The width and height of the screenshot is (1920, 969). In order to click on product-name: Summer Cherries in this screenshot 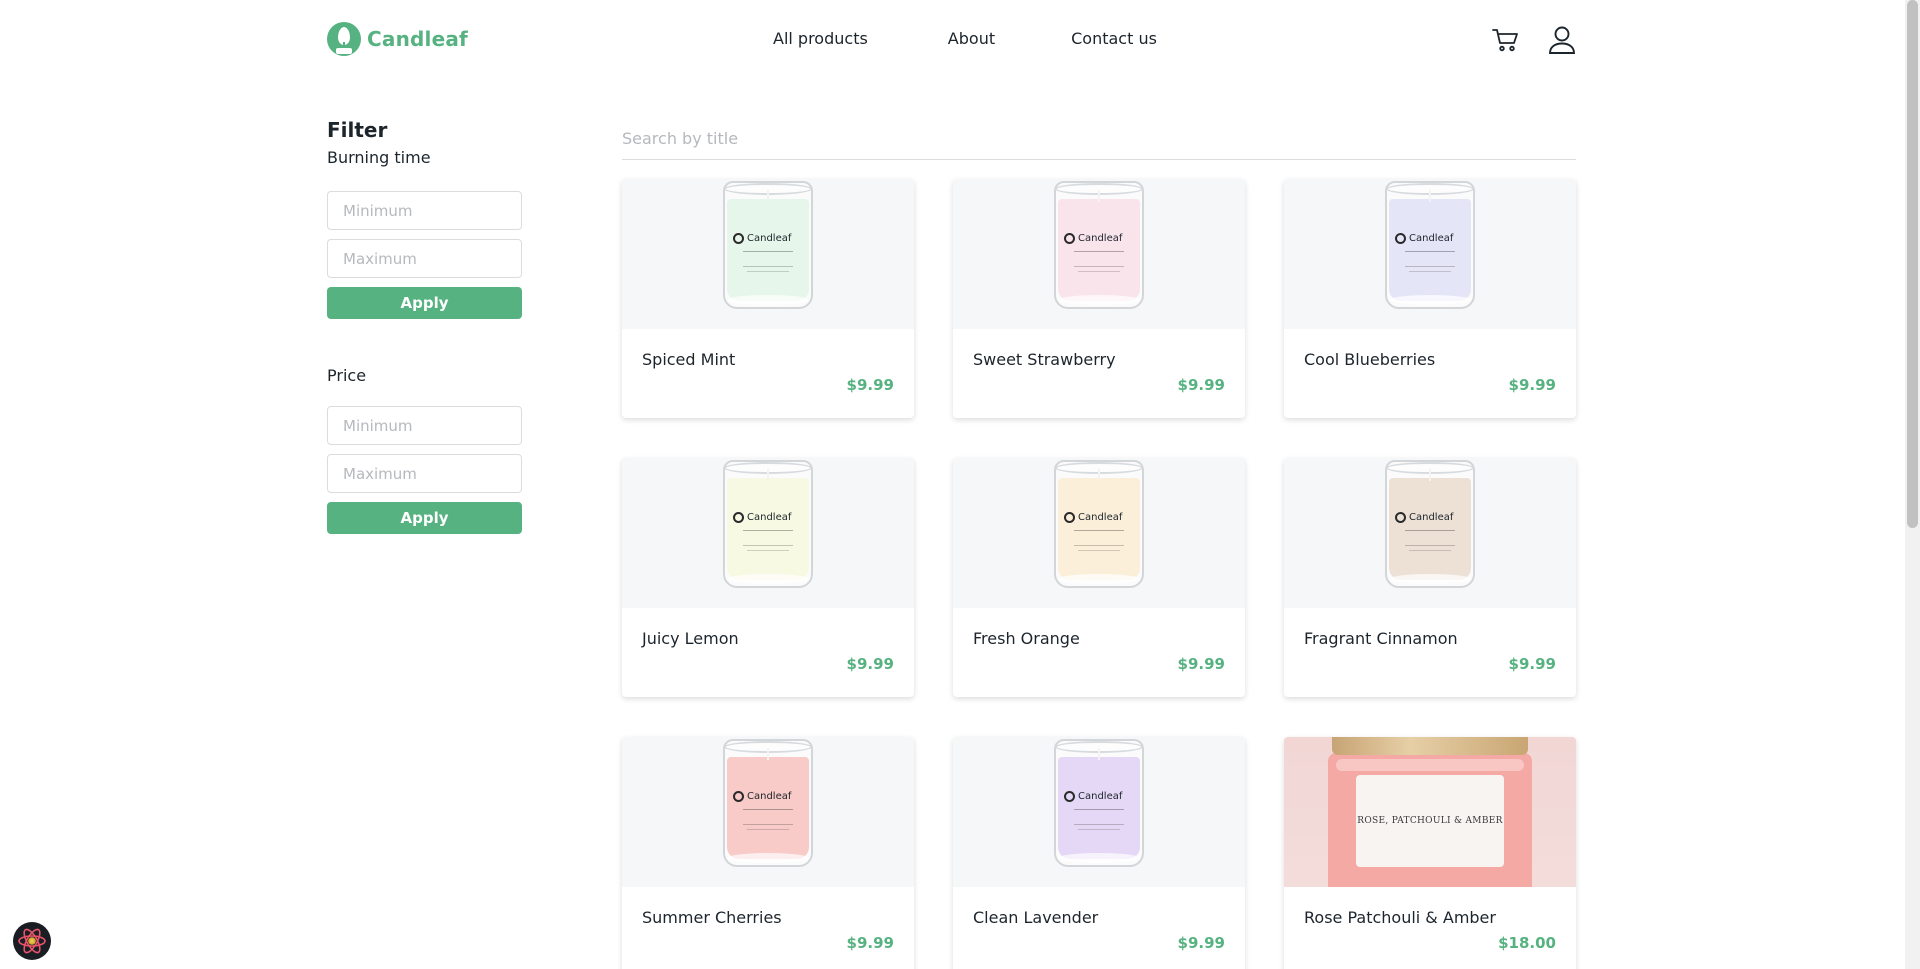, I will do `click(712, 917)`.